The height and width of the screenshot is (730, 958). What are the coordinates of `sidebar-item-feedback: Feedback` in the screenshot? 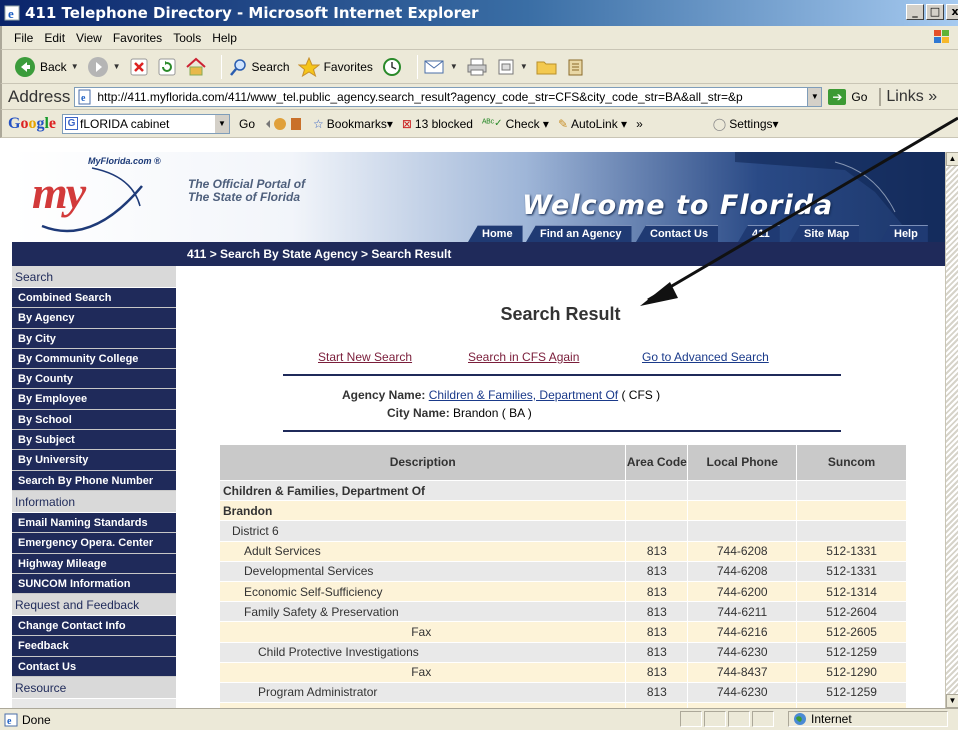 It's located at (94, 646).